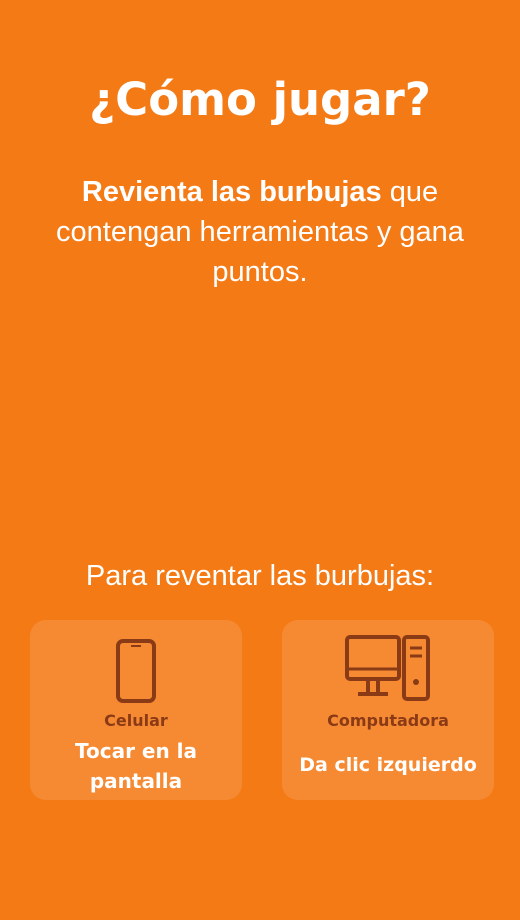 Image resolution: width=520 pixels, height=920 pixels. Describe the element at coordinates (231, 192) in the screenshot. I see `intro-bold-text: Revienta las burbujas` at that location.